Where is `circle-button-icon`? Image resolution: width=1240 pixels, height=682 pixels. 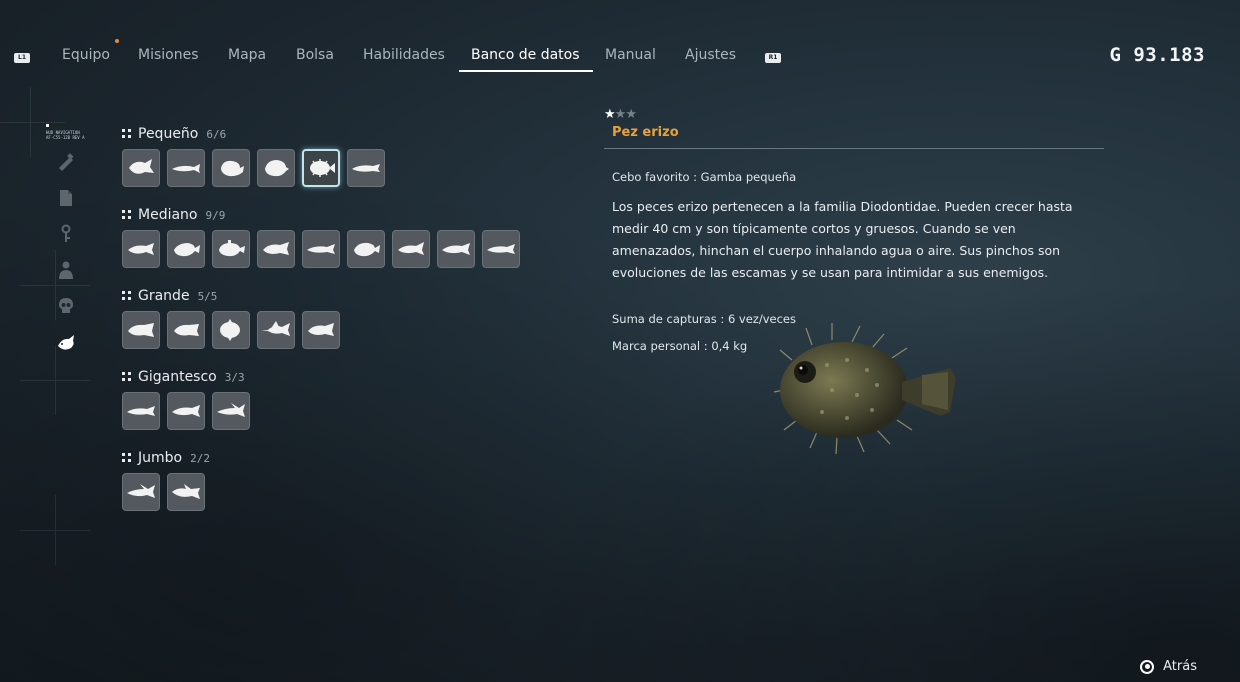
circle-button-icon is located at coordinates (1147, 666).